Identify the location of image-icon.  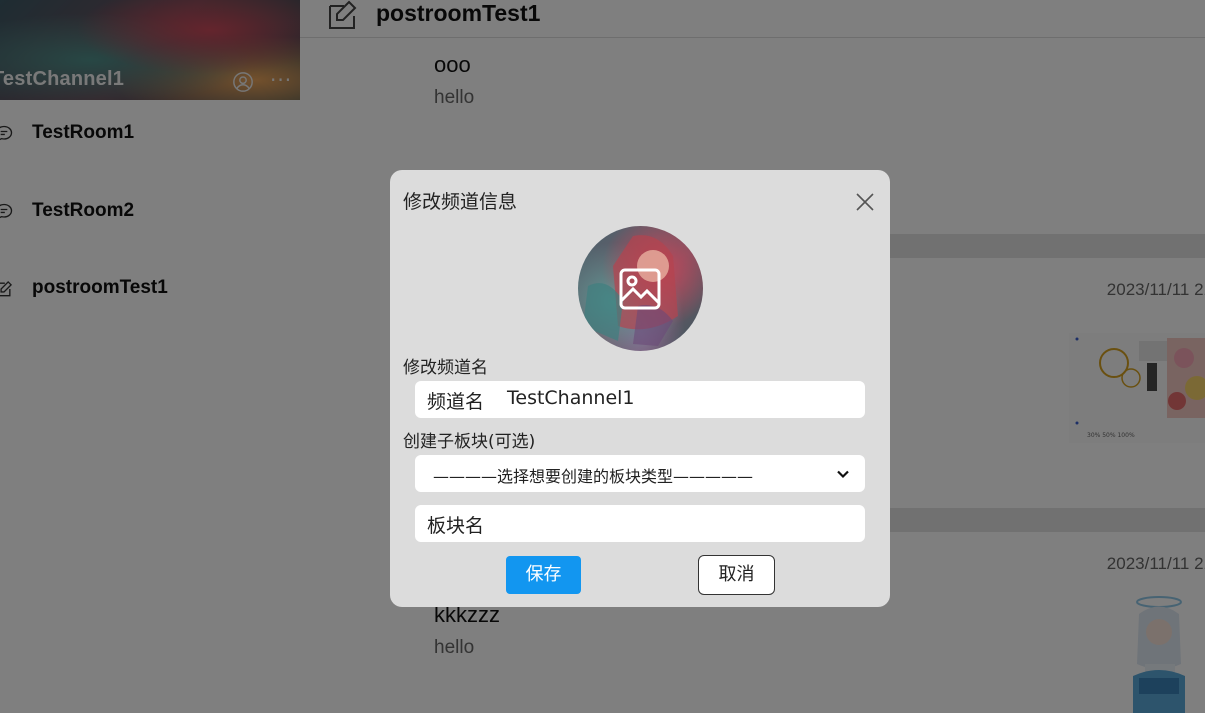
(640, 289).